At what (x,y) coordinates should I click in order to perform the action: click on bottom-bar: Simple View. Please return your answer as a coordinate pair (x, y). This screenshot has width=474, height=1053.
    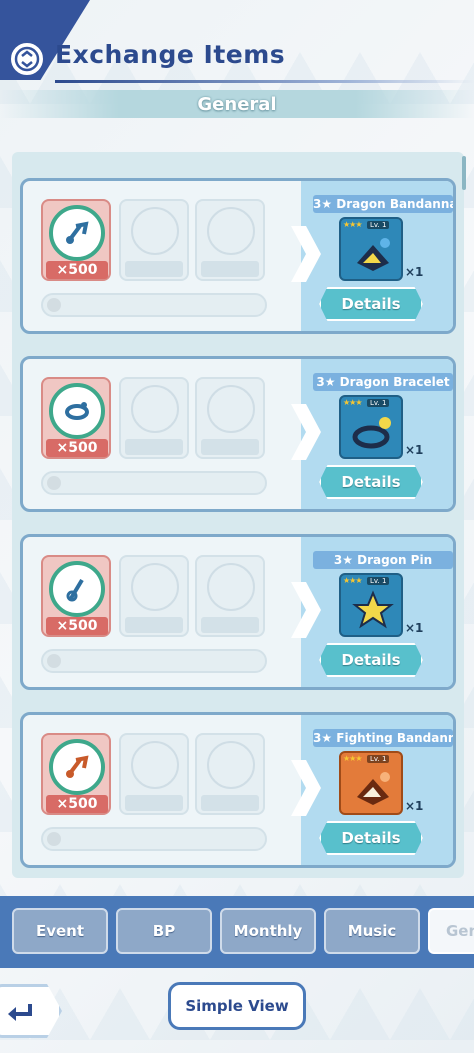
    Looking at the image, I should click on (237, 1010).